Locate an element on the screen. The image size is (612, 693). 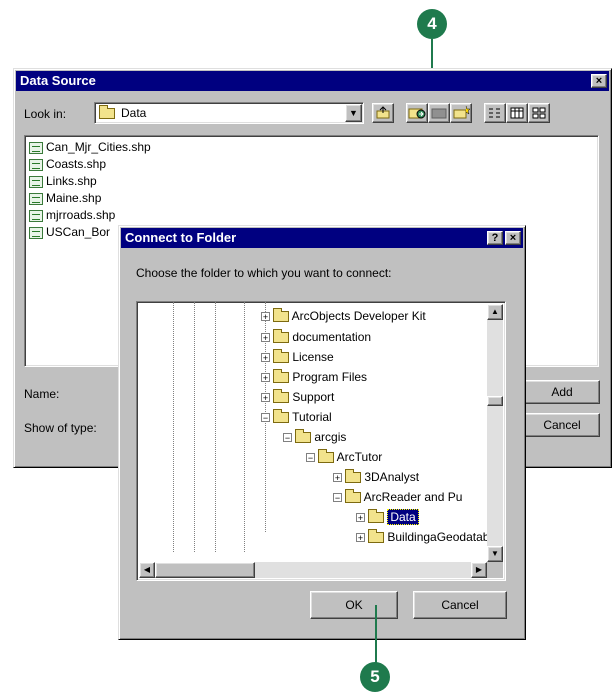
list-item: Coasts.shp is located at coordinates (67, 164).